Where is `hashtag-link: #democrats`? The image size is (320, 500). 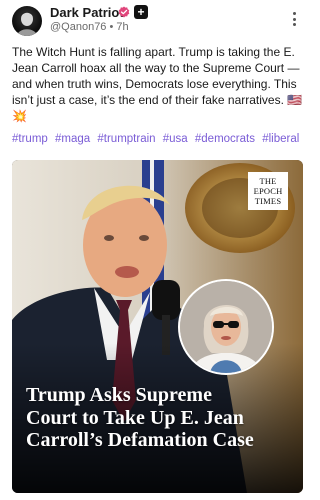
hashtag-link: #democrats is located at coordinates (225, 139).